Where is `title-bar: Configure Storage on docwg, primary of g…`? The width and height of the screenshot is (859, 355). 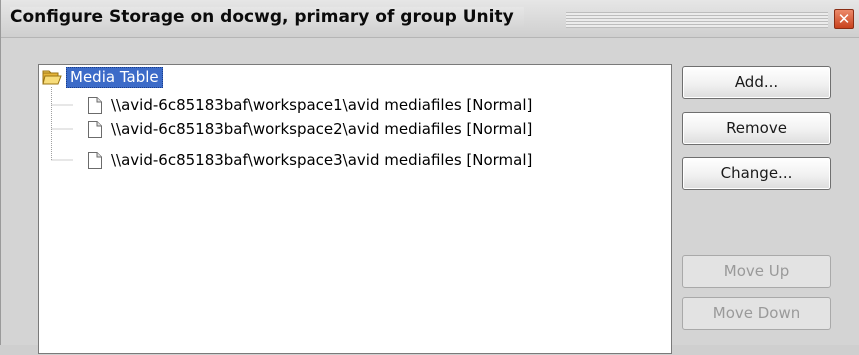 title-bar: Configure Storage on docwg, primary of g… is located at coordinates (430, 19).